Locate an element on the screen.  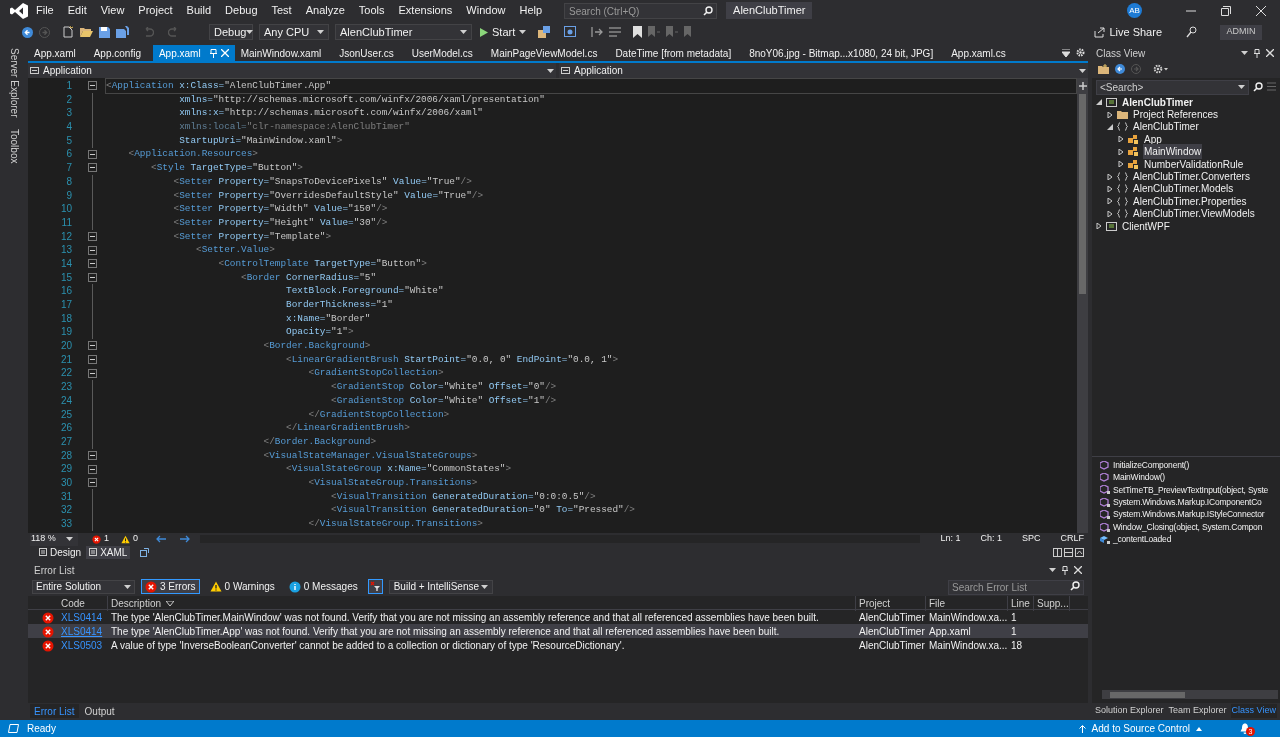
panel-tab: Team Explorer is located at coordinates (1197, 710).